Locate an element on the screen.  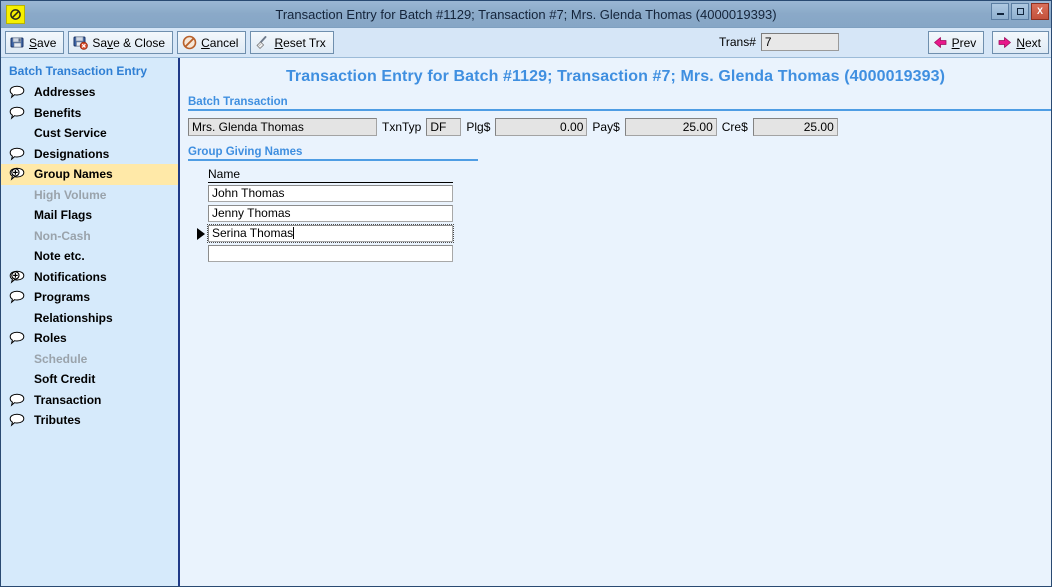
cancel-button: Cancel is located at coordinates (212, 42).